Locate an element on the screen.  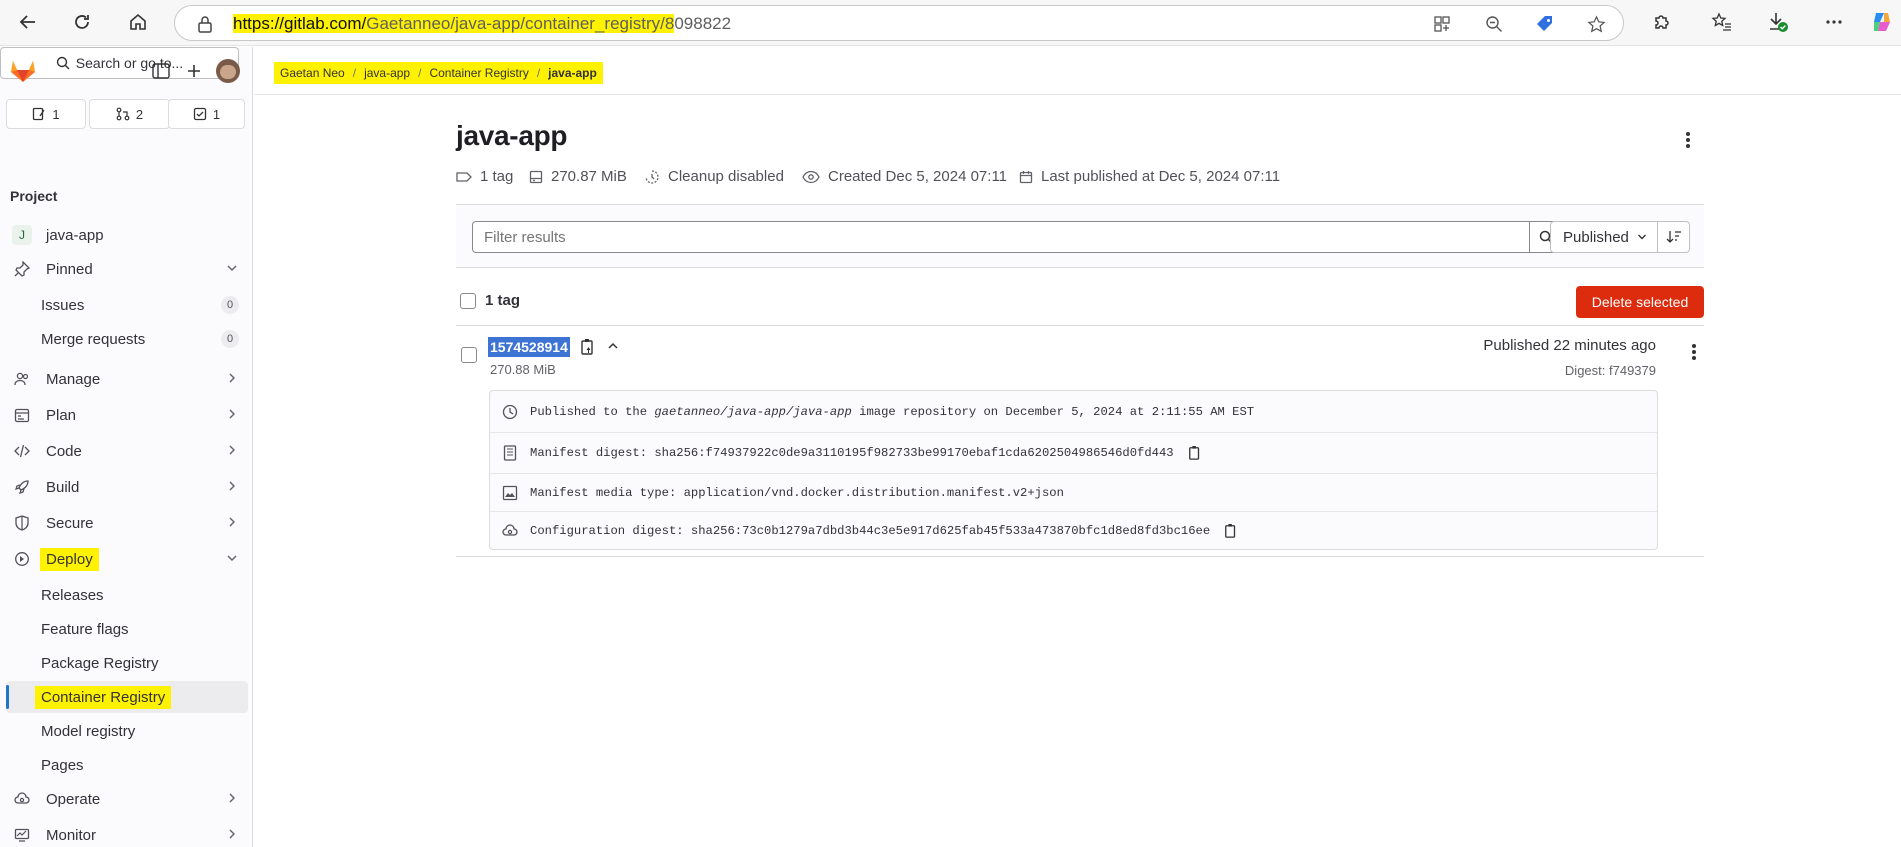
published-repo: gaetanneo/java-app/java-app is located at coordinates (753, 411).